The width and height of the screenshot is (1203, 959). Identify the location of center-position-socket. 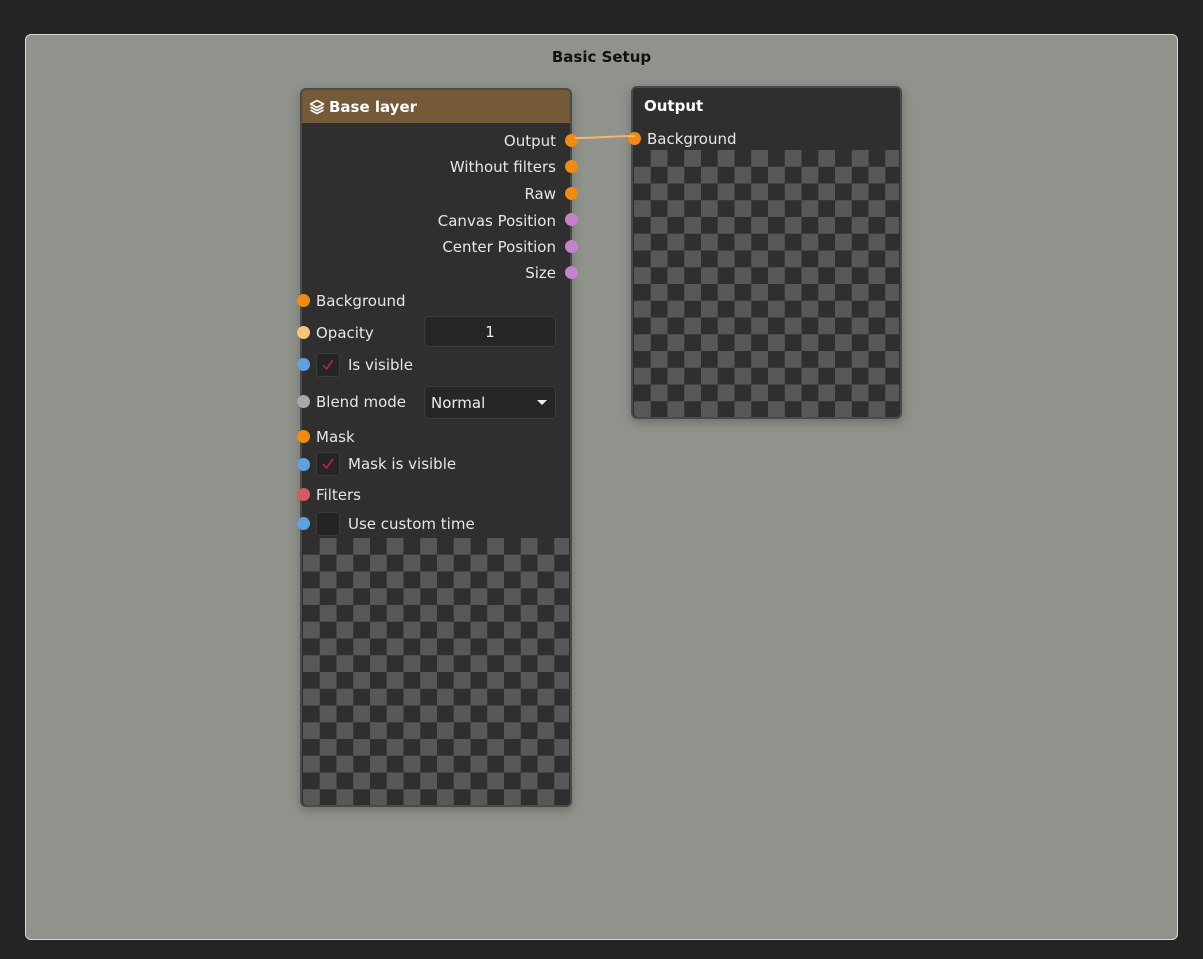
(571, 246).